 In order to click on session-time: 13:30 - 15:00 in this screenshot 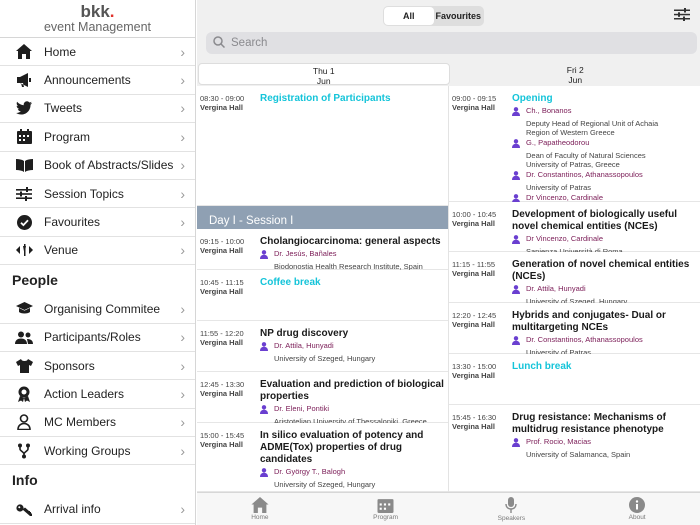, I will do `click(474, 366)`.